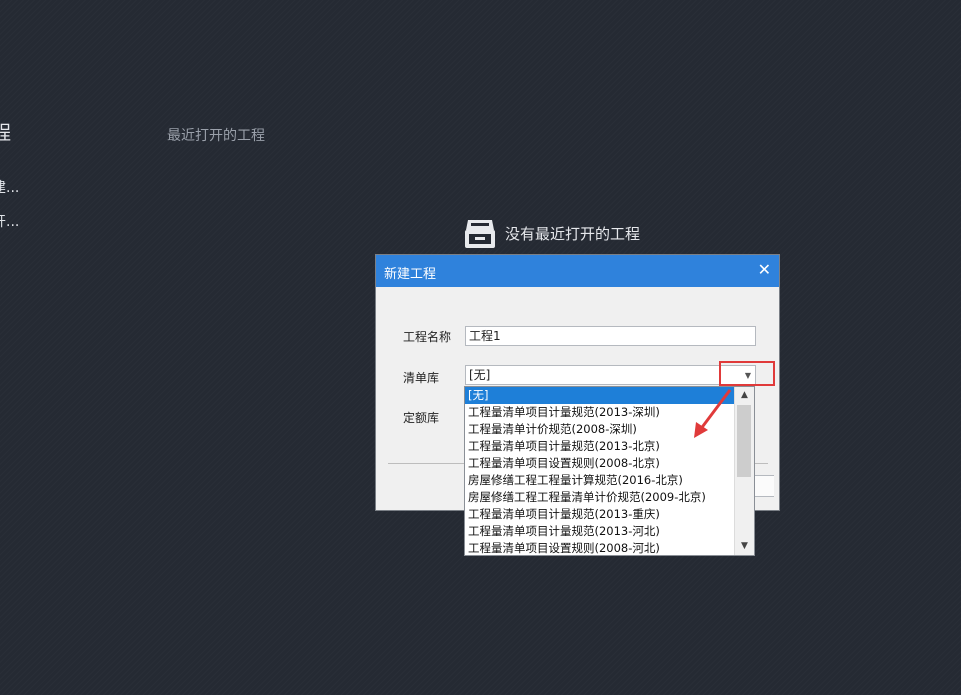  What do you see at coordinates (764, 486) in the screenshot?
I see `dialog-button` at bounding box center [764, 486].